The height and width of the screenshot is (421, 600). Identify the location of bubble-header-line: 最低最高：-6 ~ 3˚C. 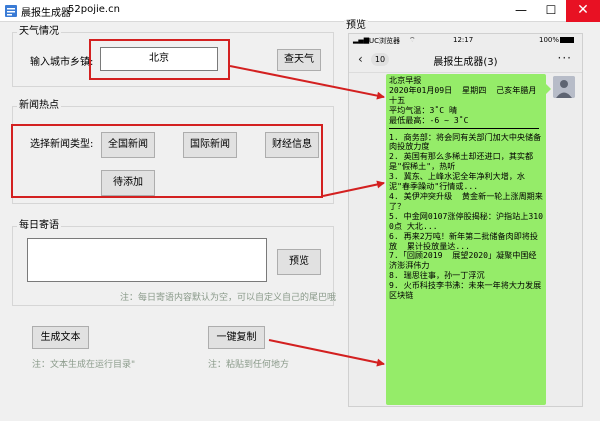
(429, 119).